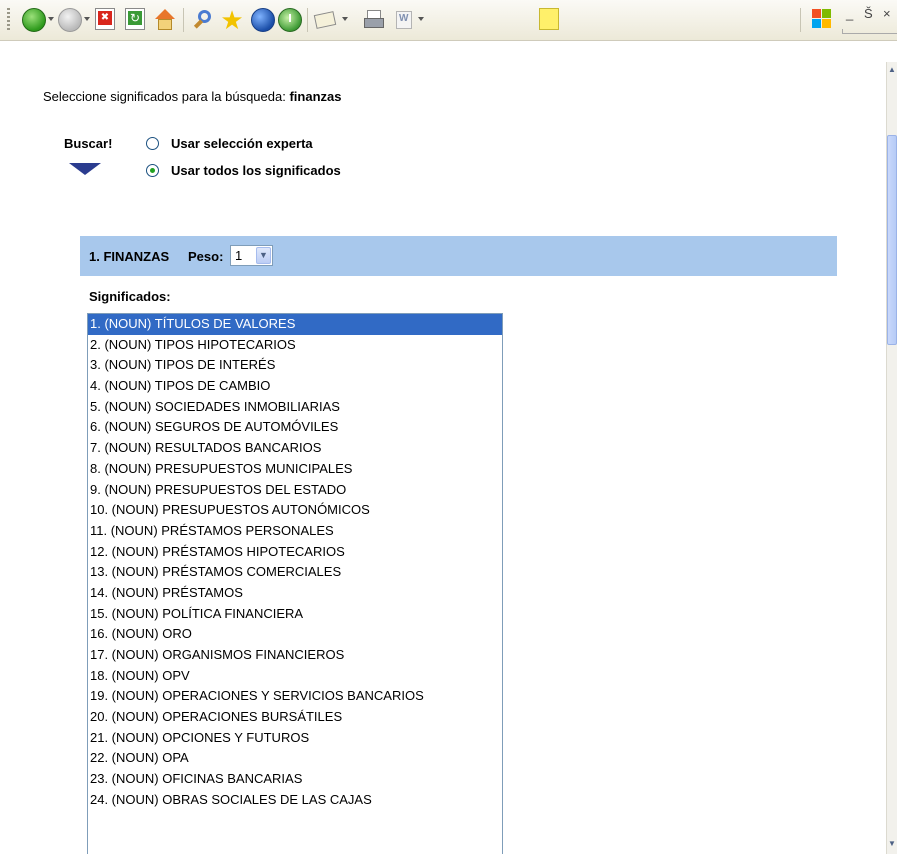 This screenshot has height=854, width=897. I want to click on list-item: 1. (NOUN) TÍTULOS DE VALORES, so click(295, 324).